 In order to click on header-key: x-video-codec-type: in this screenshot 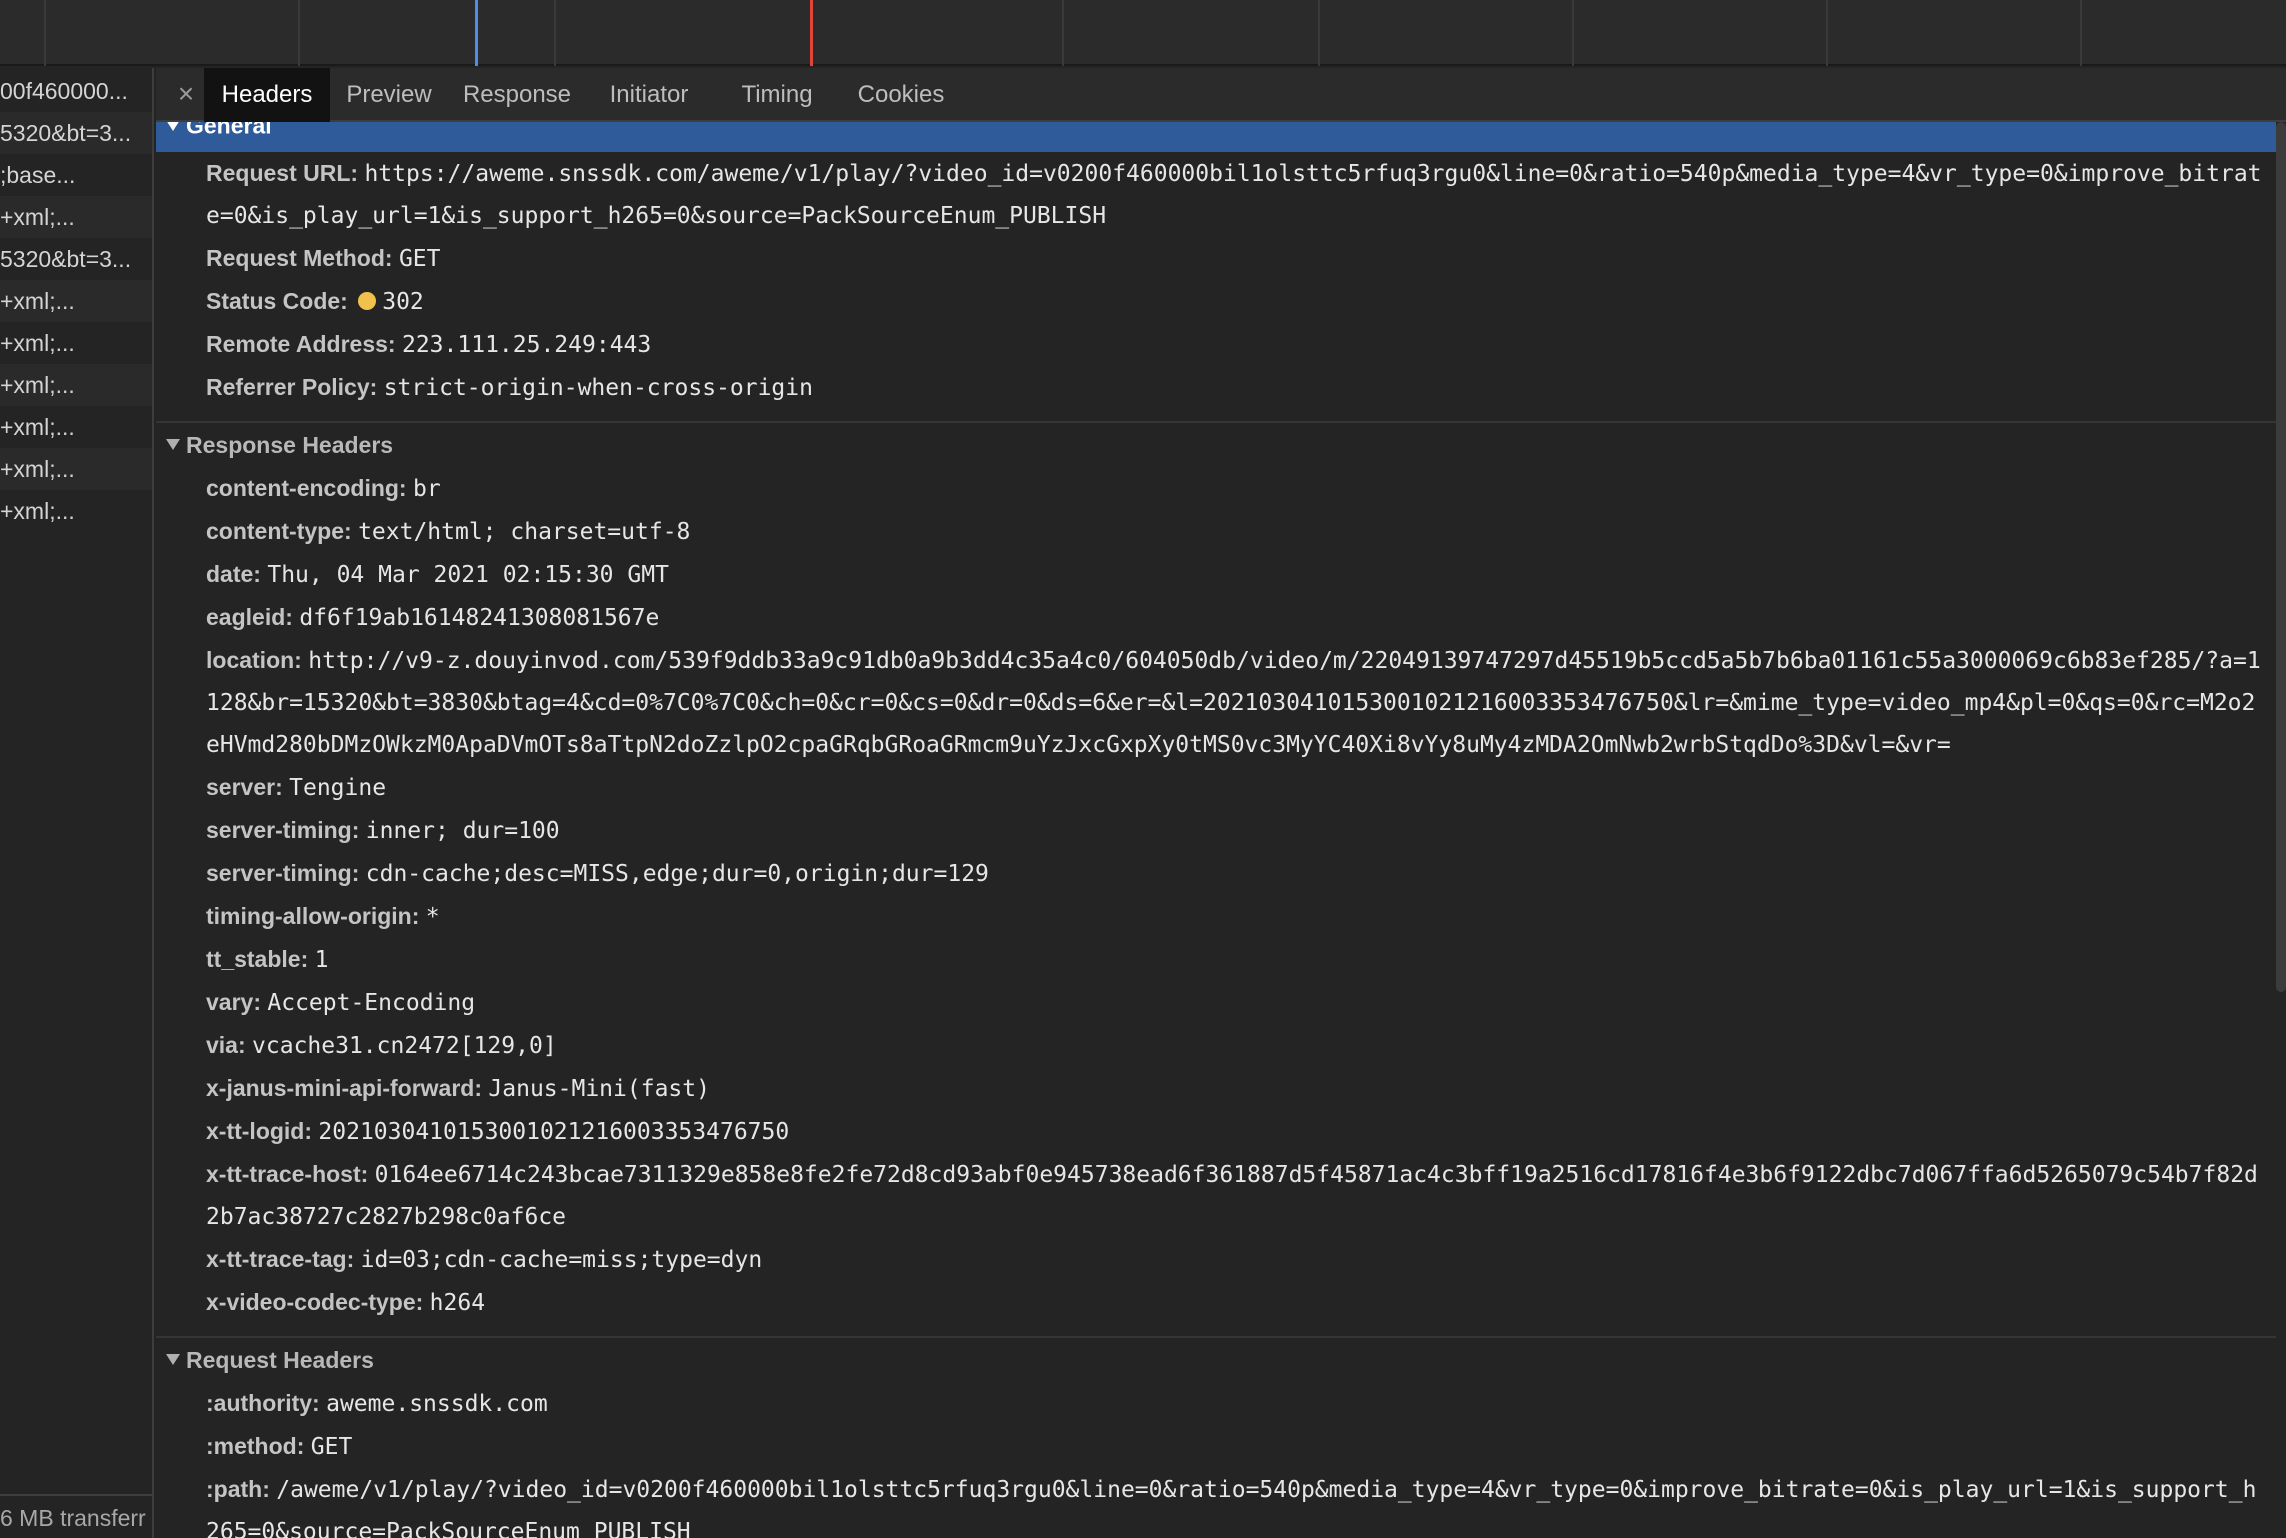, I will do `click(315, 1302)`.